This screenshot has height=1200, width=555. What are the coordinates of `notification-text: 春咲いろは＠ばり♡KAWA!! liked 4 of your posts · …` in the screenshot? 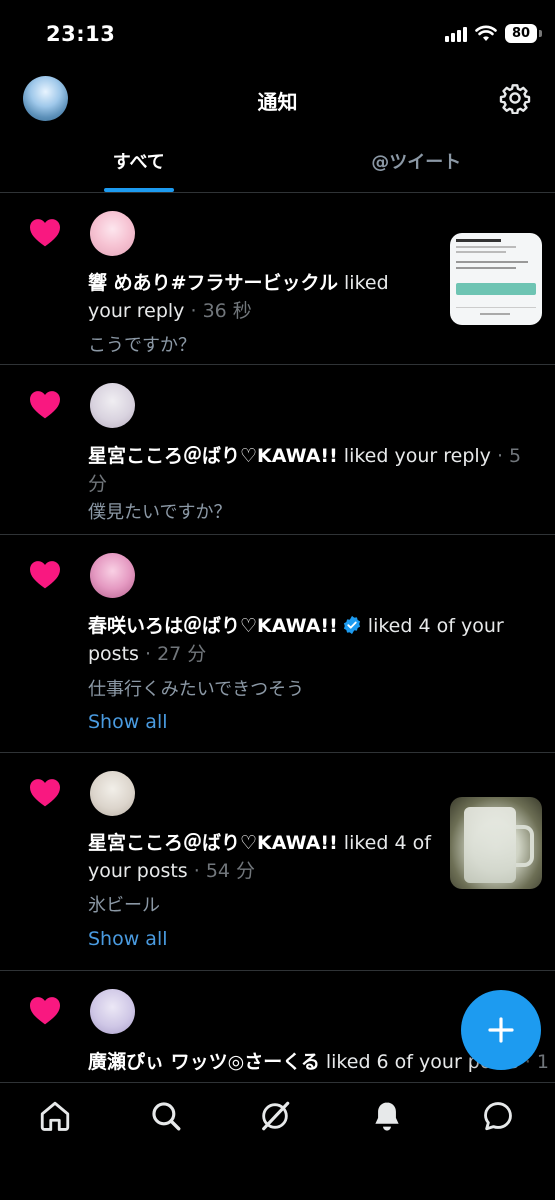 It's located at (296, 640).